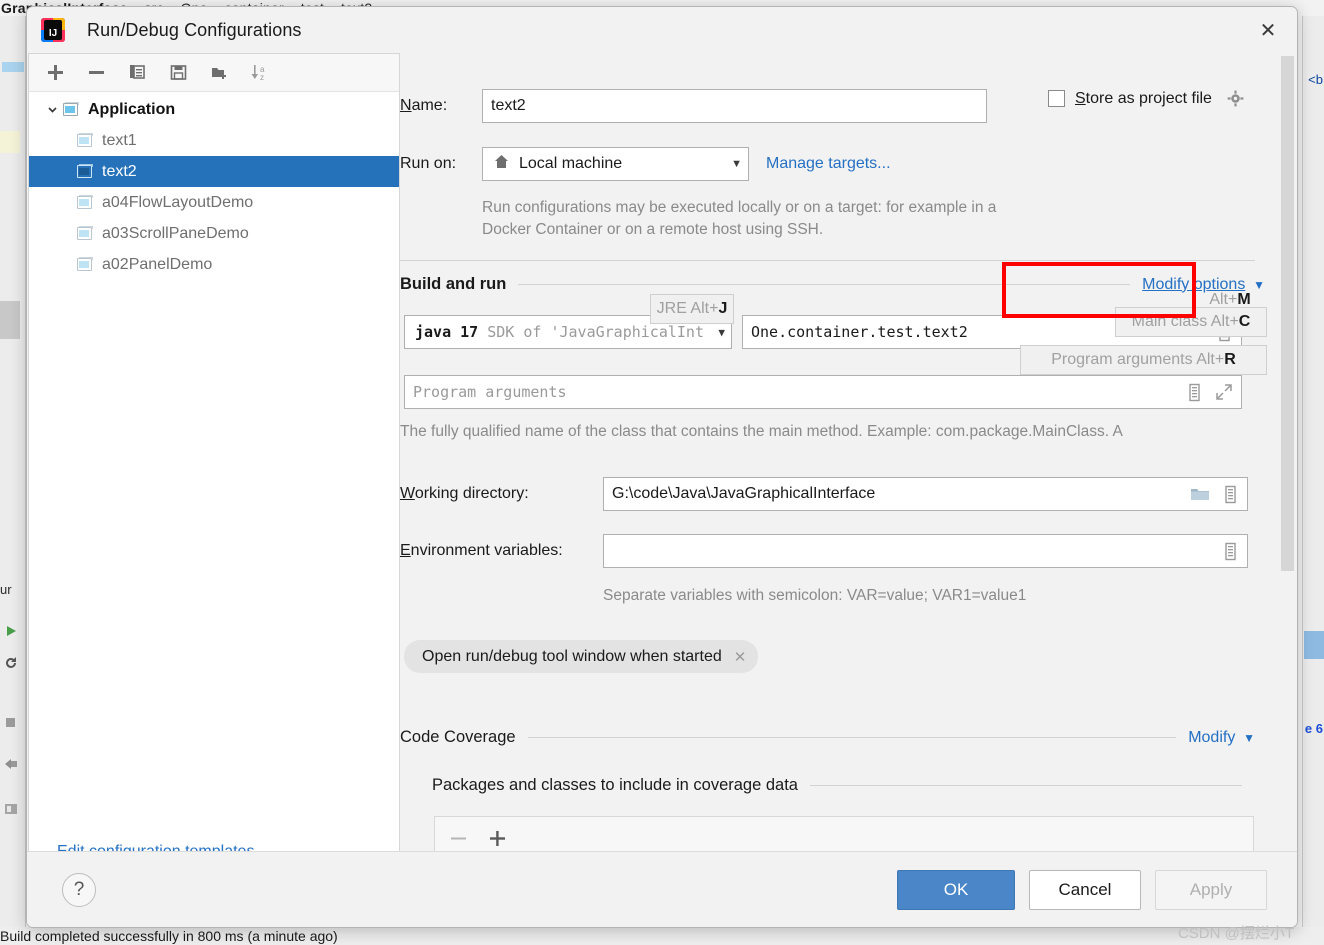  Describe the element at coordinates (458, 838) in the screenshot. I see `coverage-remove-button` at that location.